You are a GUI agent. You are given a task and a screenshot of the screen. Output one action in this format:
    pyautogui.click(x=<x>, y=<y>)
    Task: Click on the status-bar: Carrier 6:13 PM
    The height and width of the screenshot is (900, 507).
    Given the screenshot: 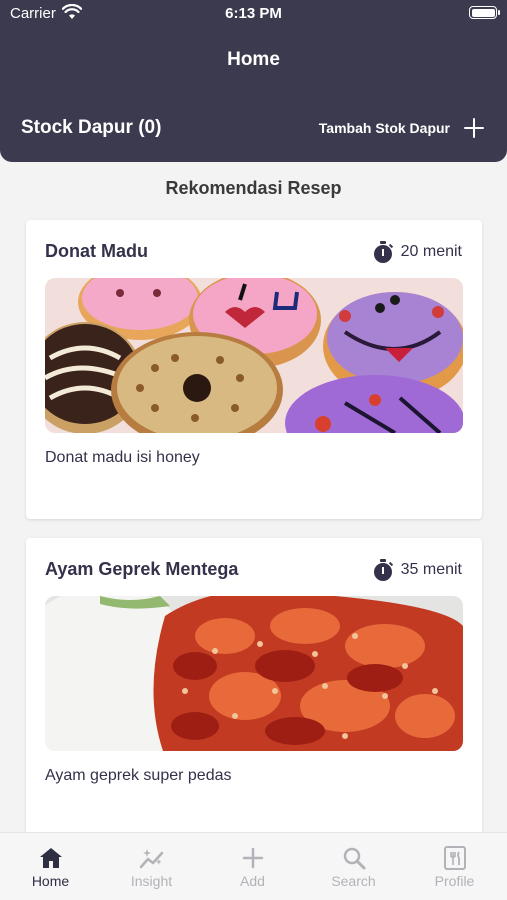 What is the action you would take?
    pyautogui.click(x=253, y=14)
    